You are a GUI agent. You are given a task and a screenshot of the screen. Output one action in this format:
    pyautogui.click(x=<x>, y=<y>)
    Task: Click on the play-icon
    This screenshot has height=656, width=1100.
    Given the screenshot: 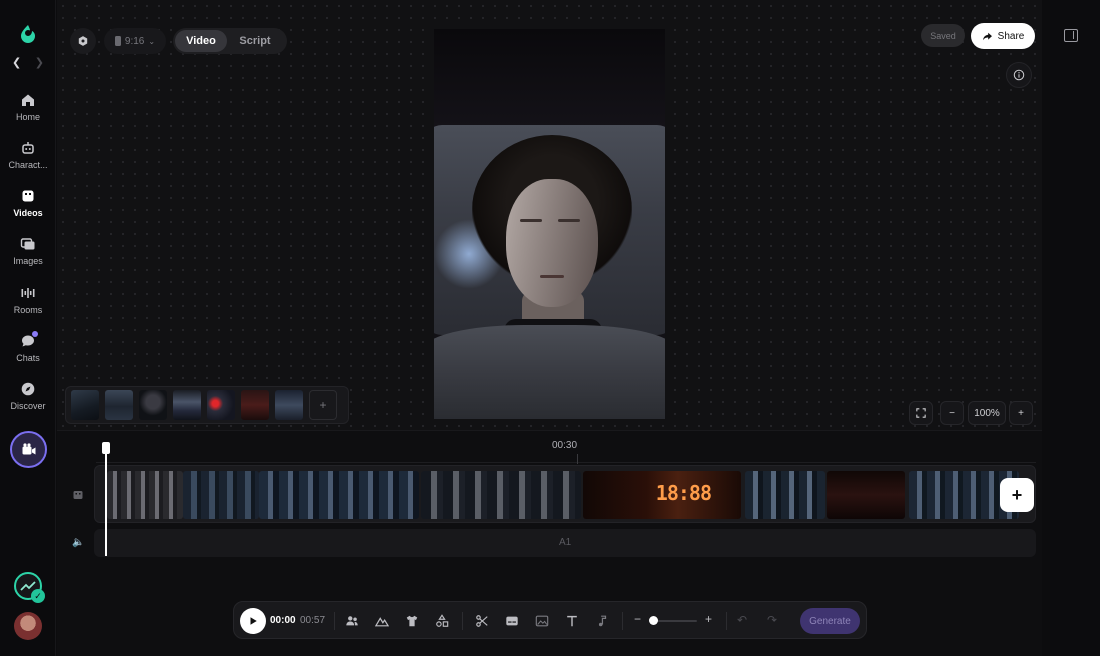 What is the action you would take?
    pyautogui.click(x=253, y=621)
    